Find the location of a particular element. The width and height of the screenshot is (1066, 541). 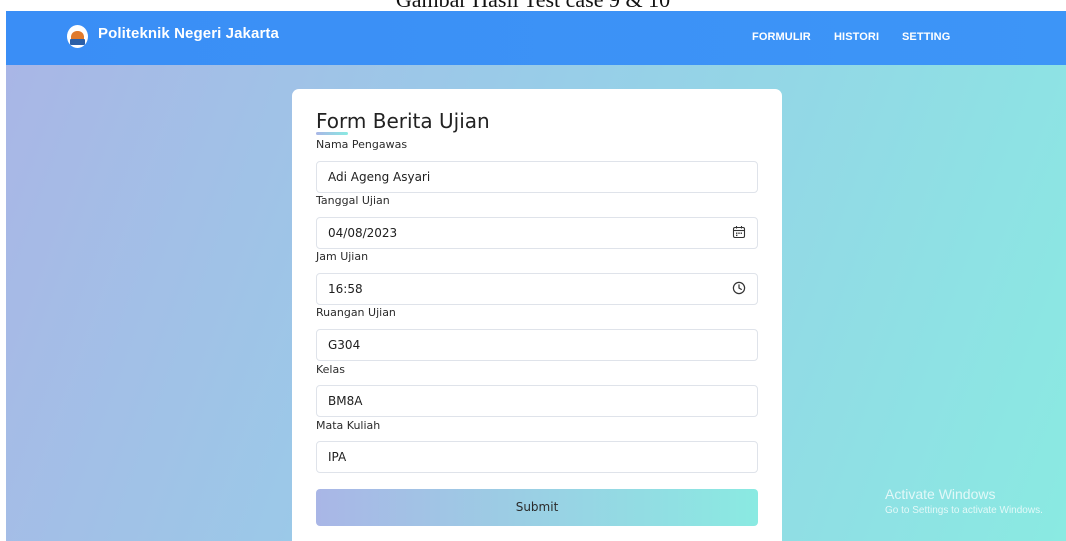

submit-button-label: Submit is located at coordinates (537, 507).